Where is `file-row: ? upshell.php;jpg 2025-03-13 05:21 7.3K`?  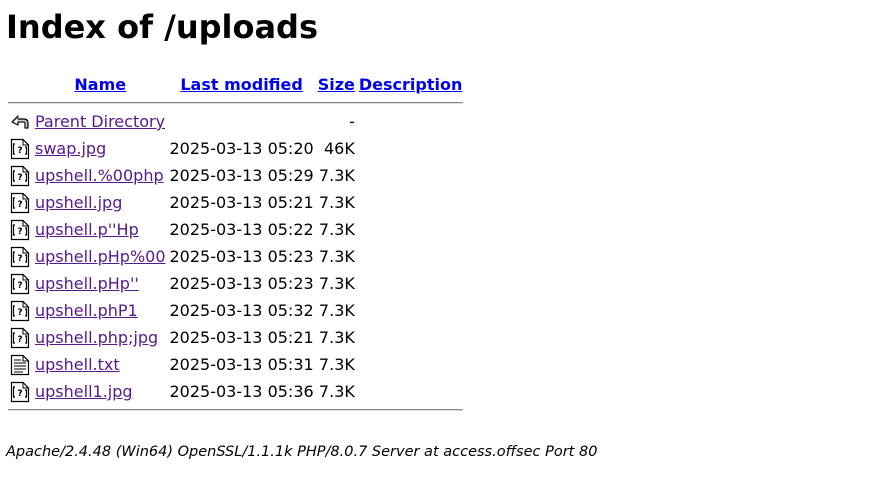 file-row: ? upshell.php;jpg 2025-03-13 05:21 7.3K is located at coordinates (235, 337).